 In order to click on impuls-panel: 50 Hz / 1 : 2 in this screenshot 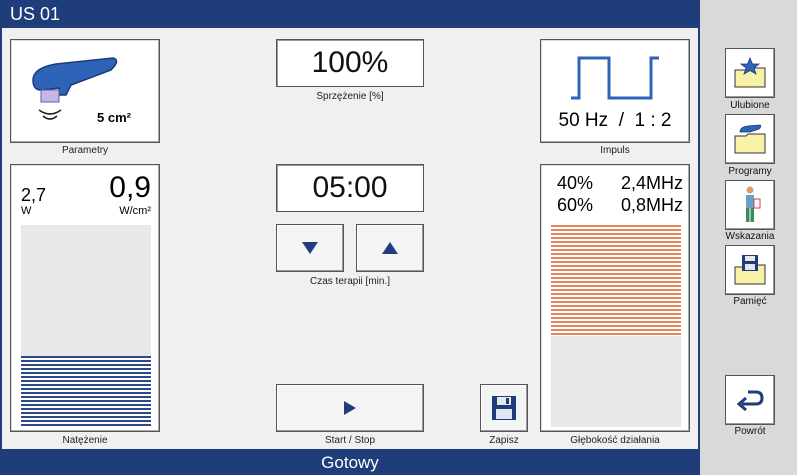, I will do `click(615, 91)`.